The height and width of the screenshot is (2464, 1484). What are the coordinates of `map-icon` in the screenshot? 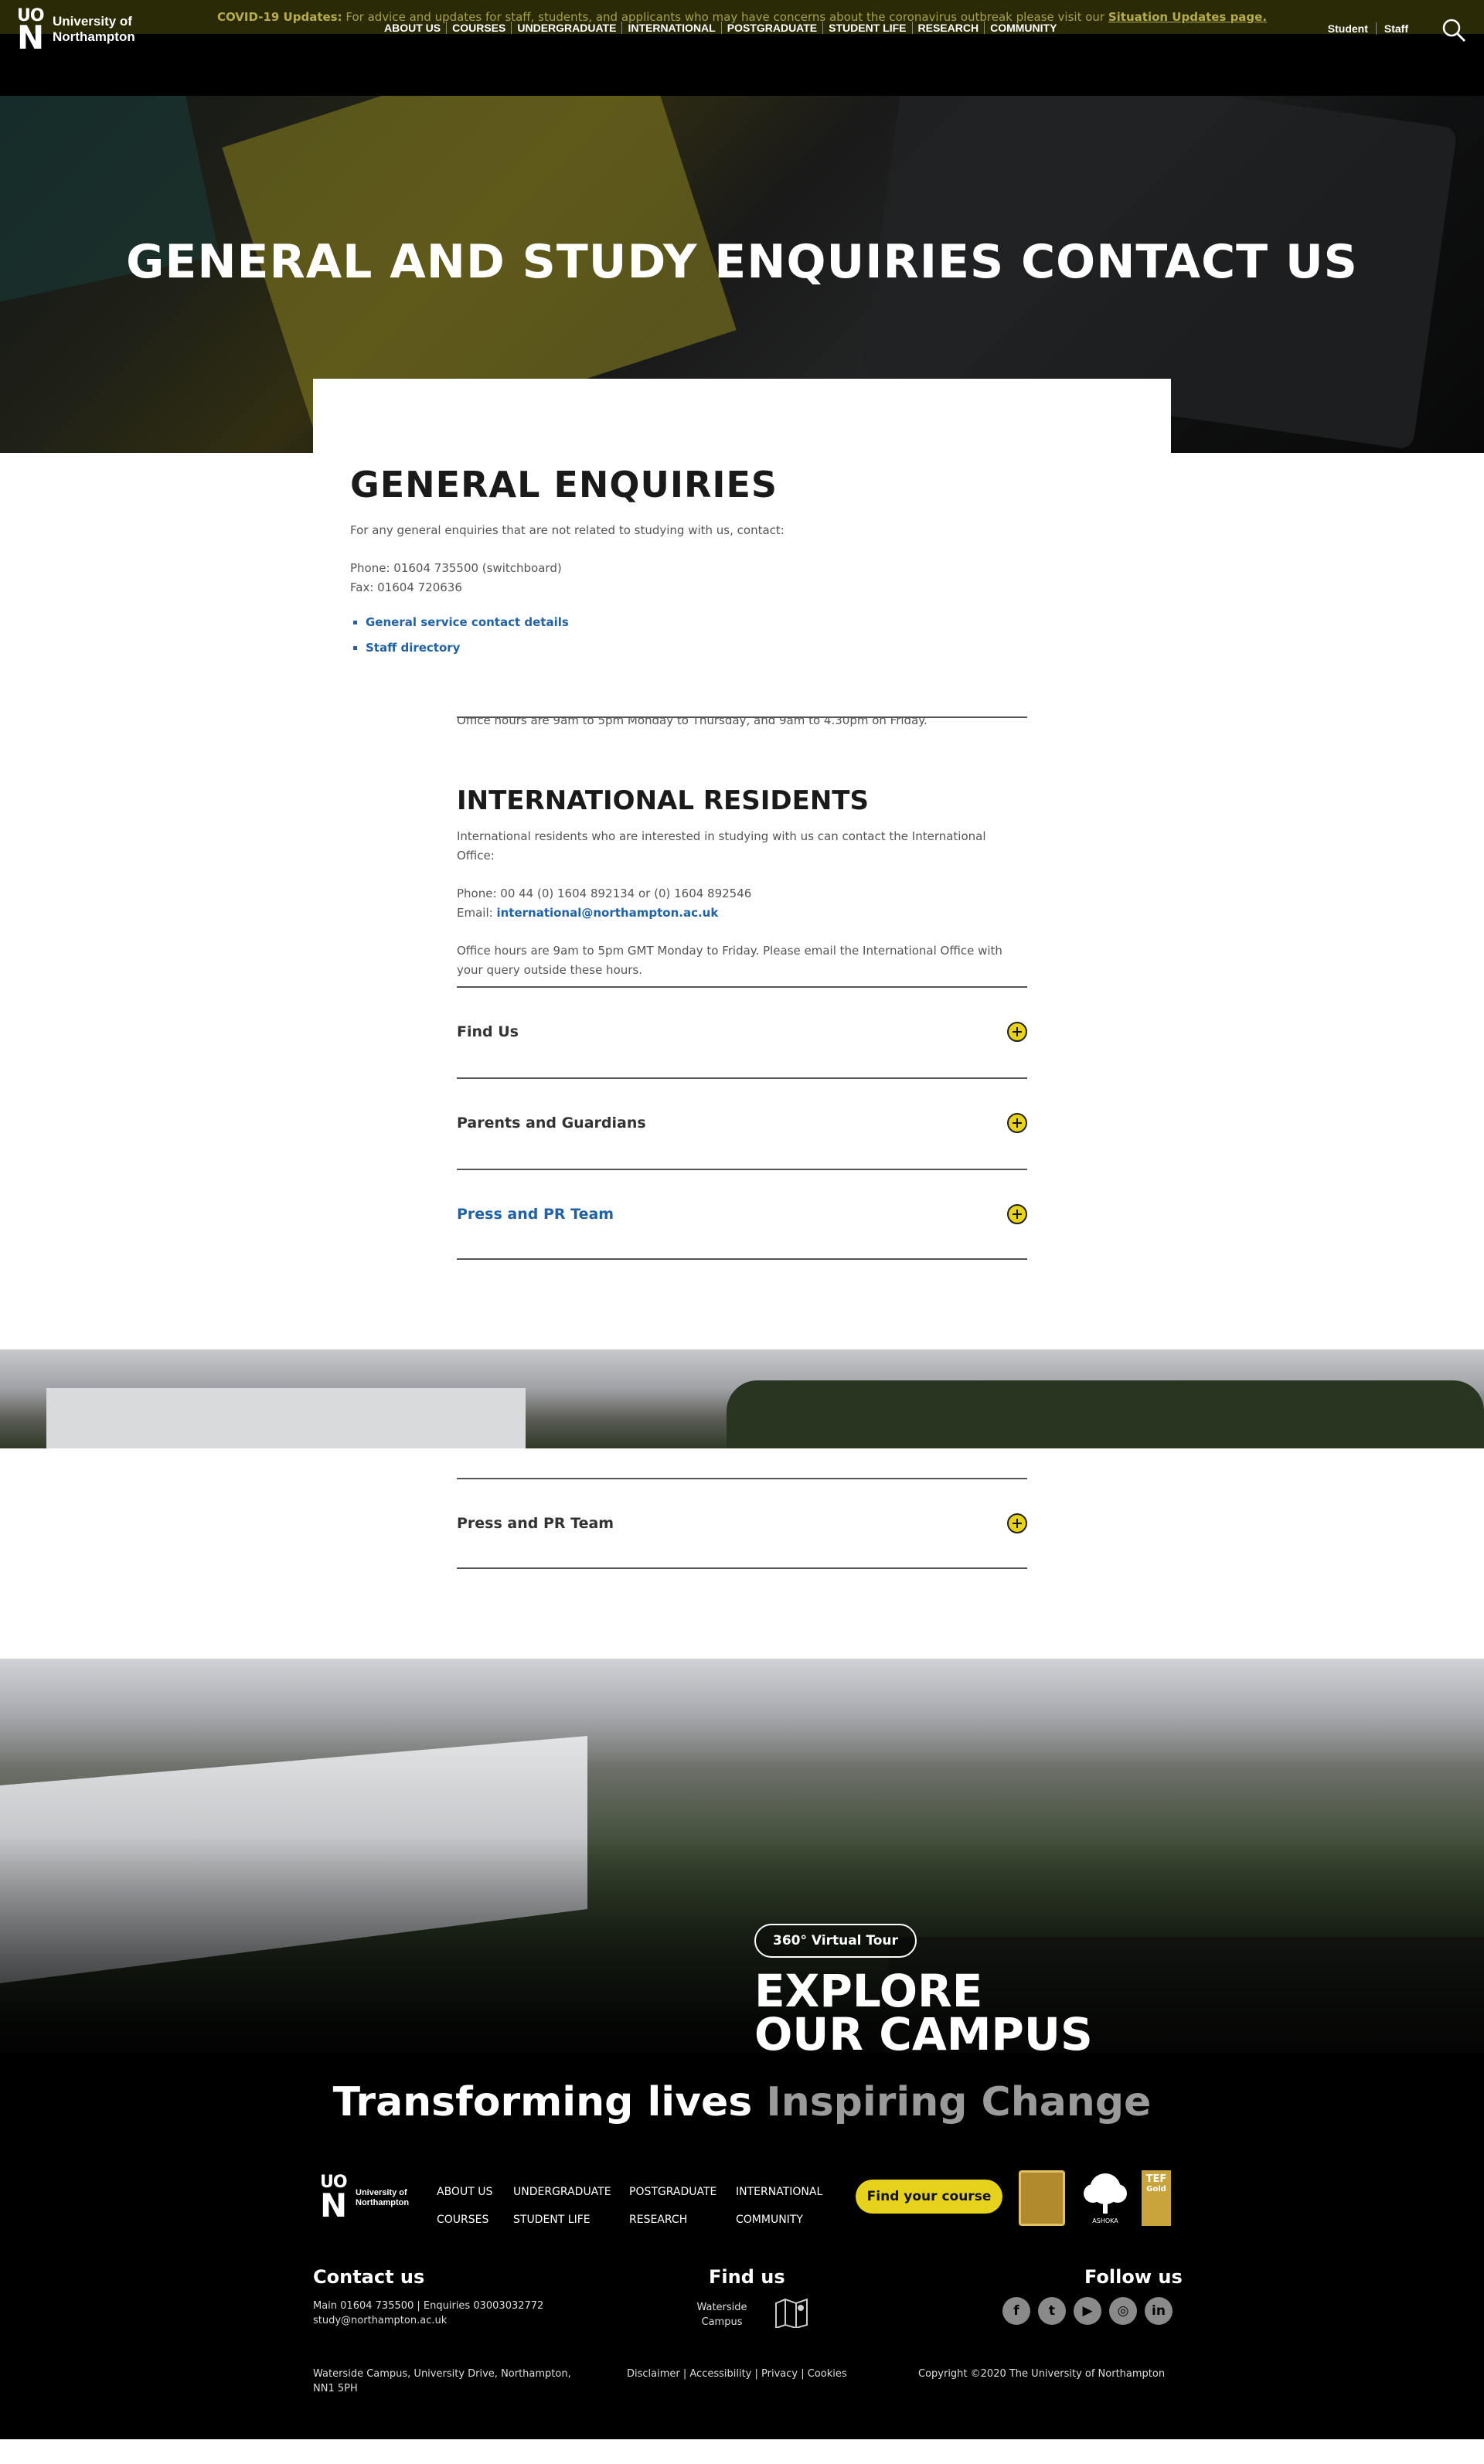 It's located at (791, 2314).